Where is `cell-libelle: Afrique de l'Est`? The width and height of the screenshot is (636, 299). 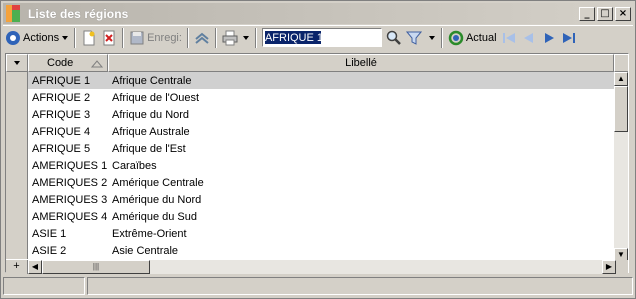
cell-libelle: Afrique de l'Est is located at coordinates (149, 148).